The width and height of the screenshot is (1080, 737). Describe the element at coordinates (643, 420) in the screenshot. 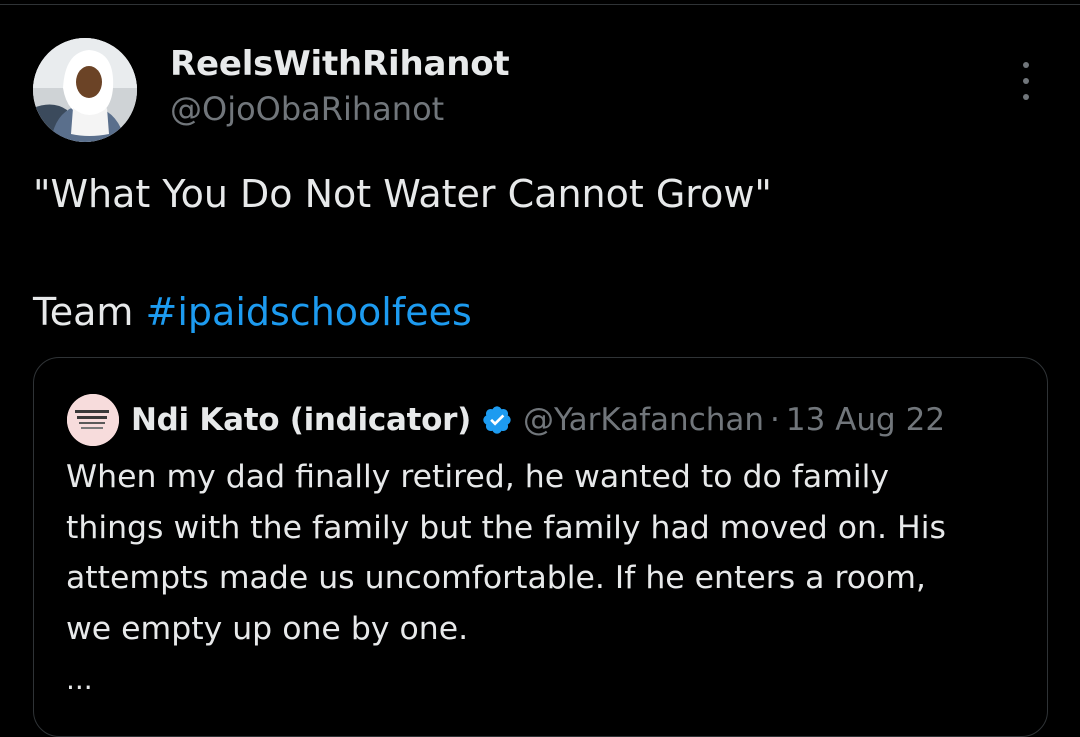

I see `quoted-author-handle: @YarKafanchan` at that location.